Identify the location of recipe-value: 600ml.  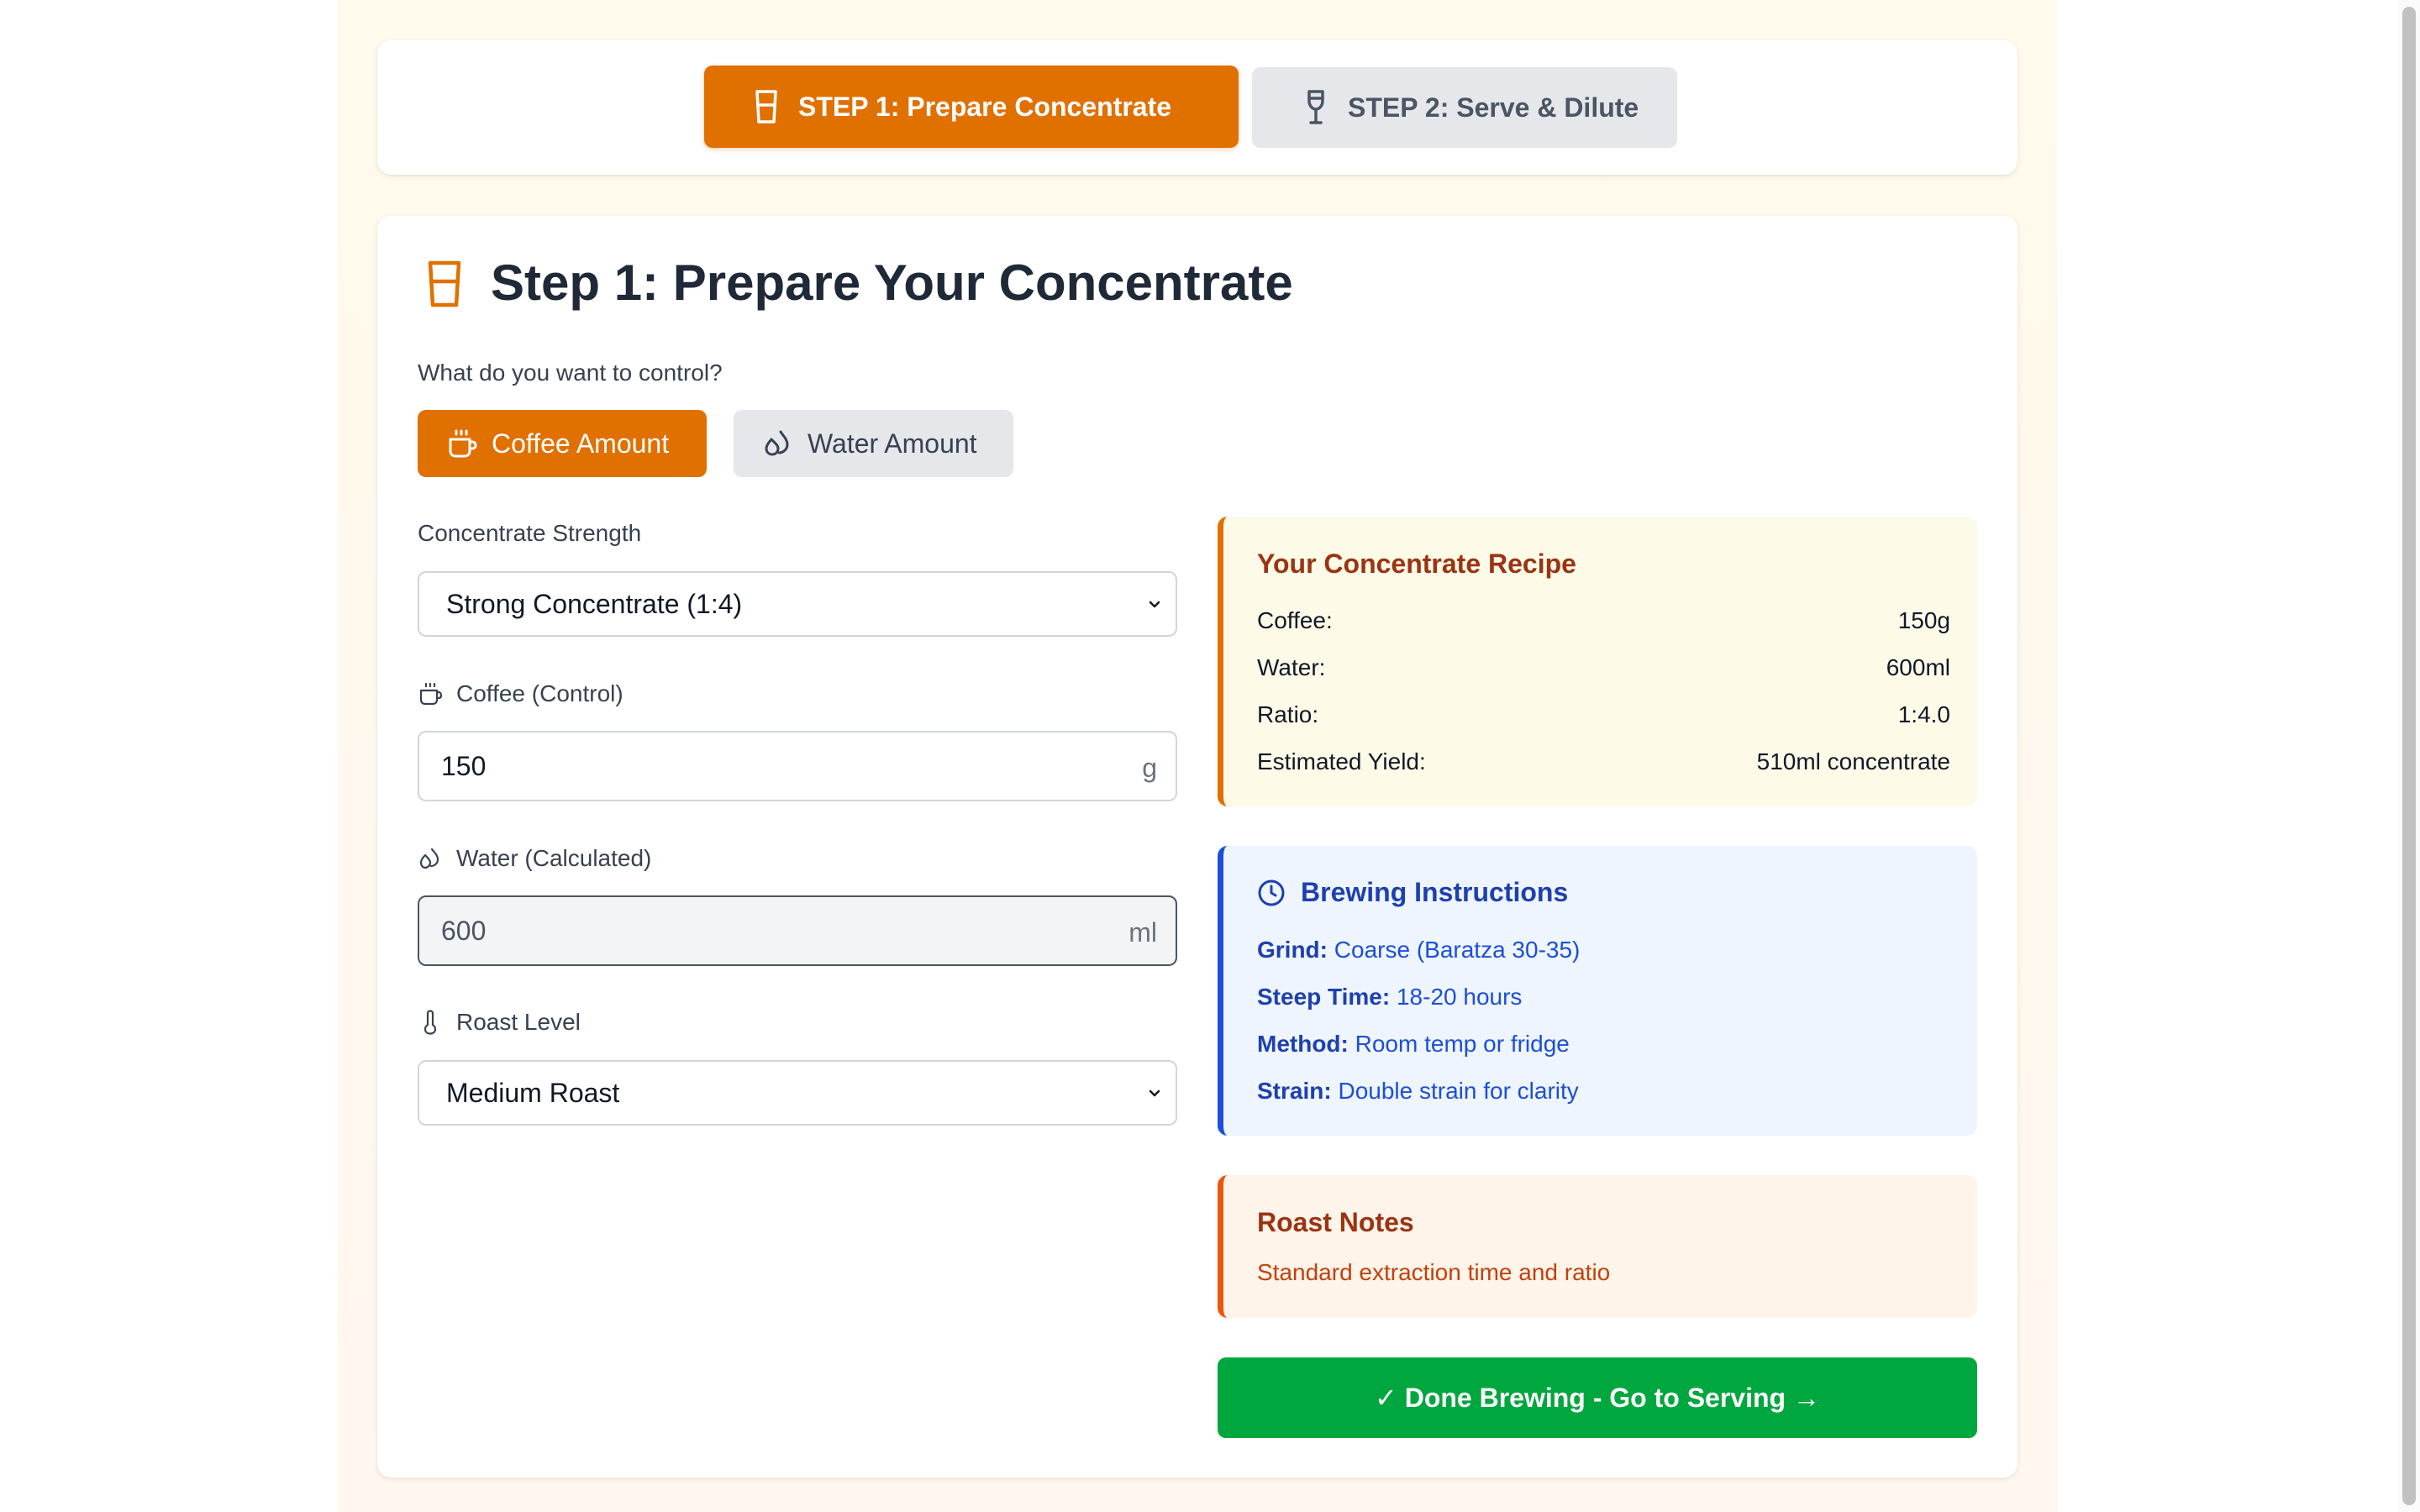
(1918, 667).